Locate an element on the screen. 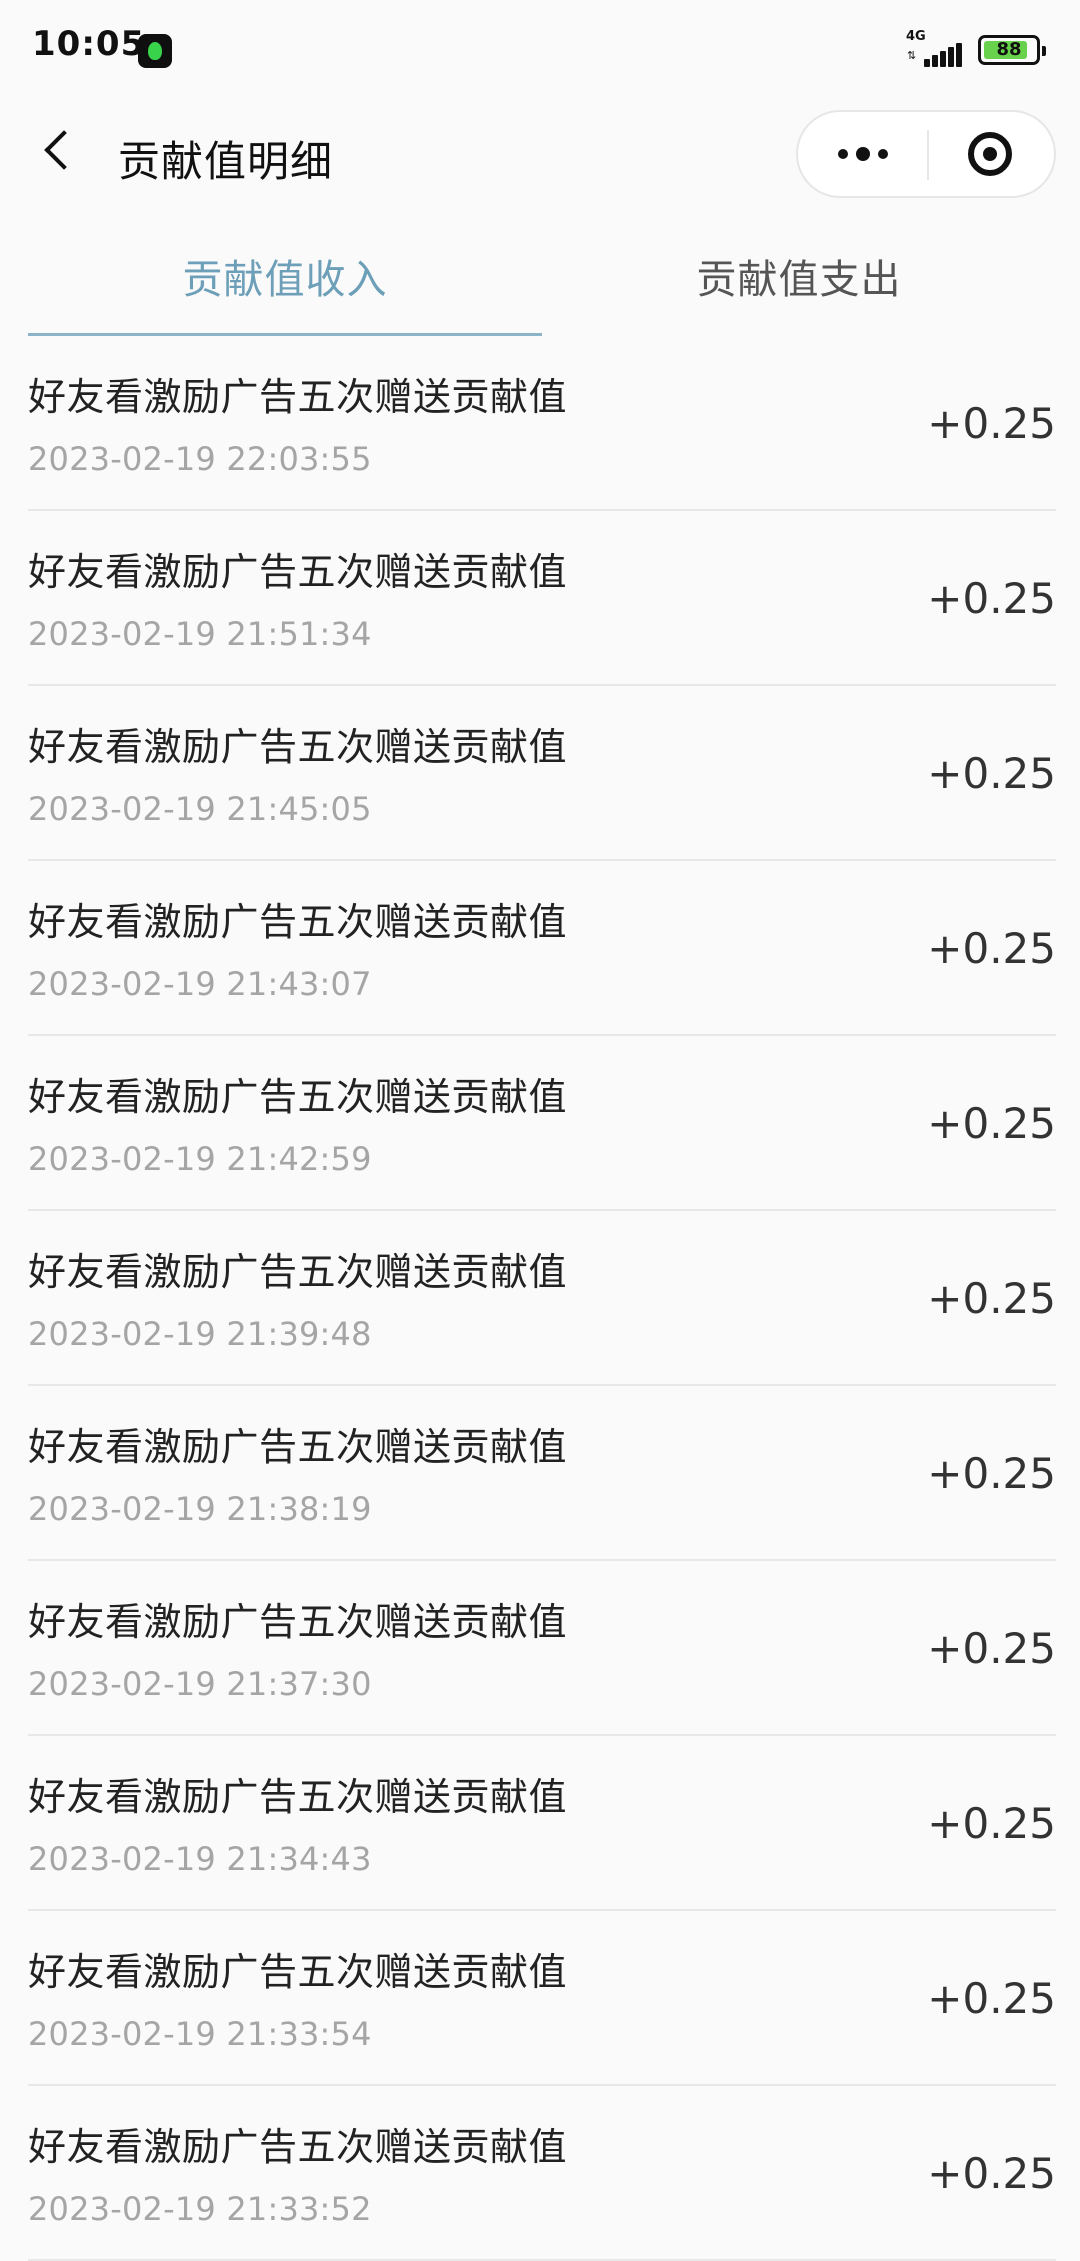 The height and width of the screenshot is (2261, 1080). transaction-time: 2023-02-19 22:03:55 is located at coordinates (200, 459).